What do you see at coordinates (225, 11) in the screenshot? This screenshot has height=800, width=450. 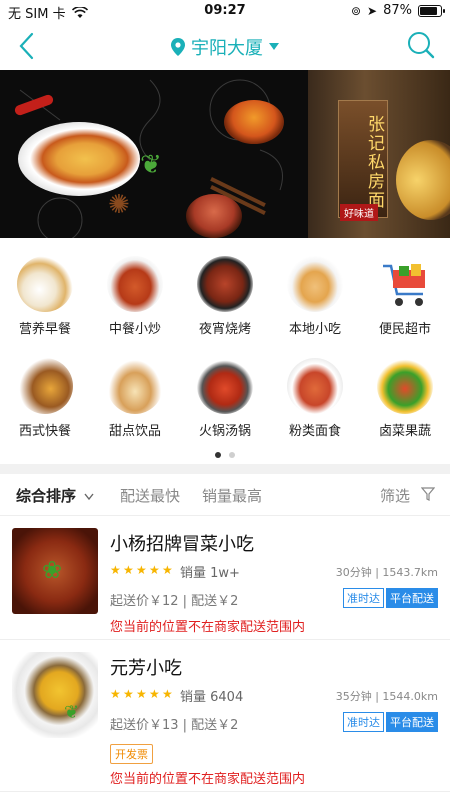 I see `status-bar: 无 SIM 卡 09:27 ⊚ ➤ 87%` at bounding box center [225, 11].